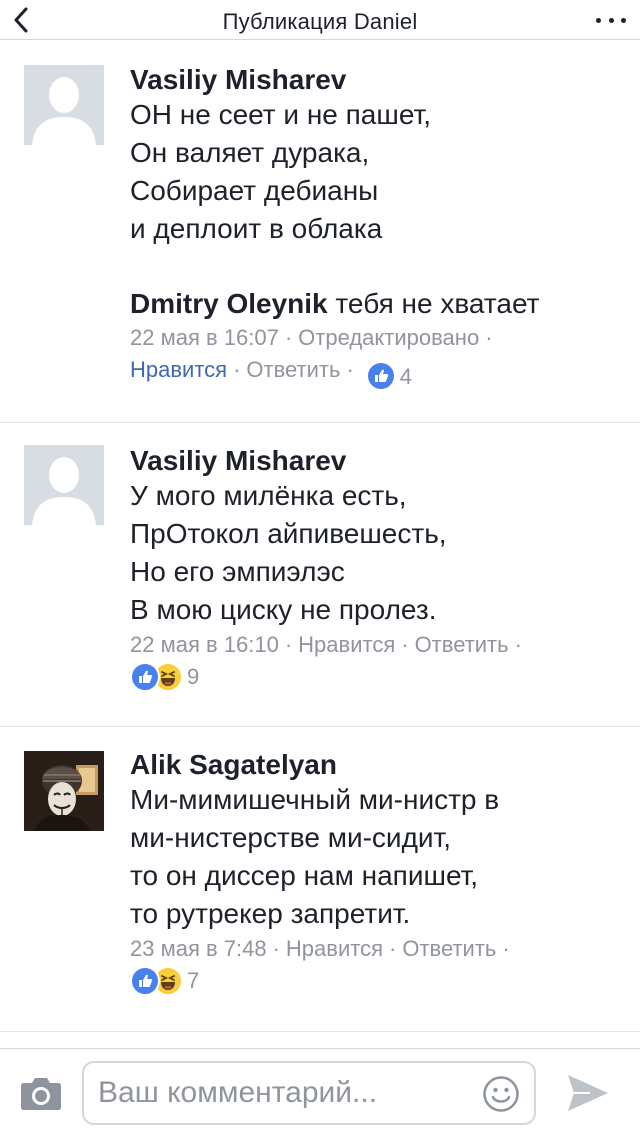 This screenshot has width=640, height=1136. What do you see at coordinates (315, 799) in the screenshot?
I see `comment-line: Ми-мимишечный ми-нистр в` at bounding box center [315, 799].